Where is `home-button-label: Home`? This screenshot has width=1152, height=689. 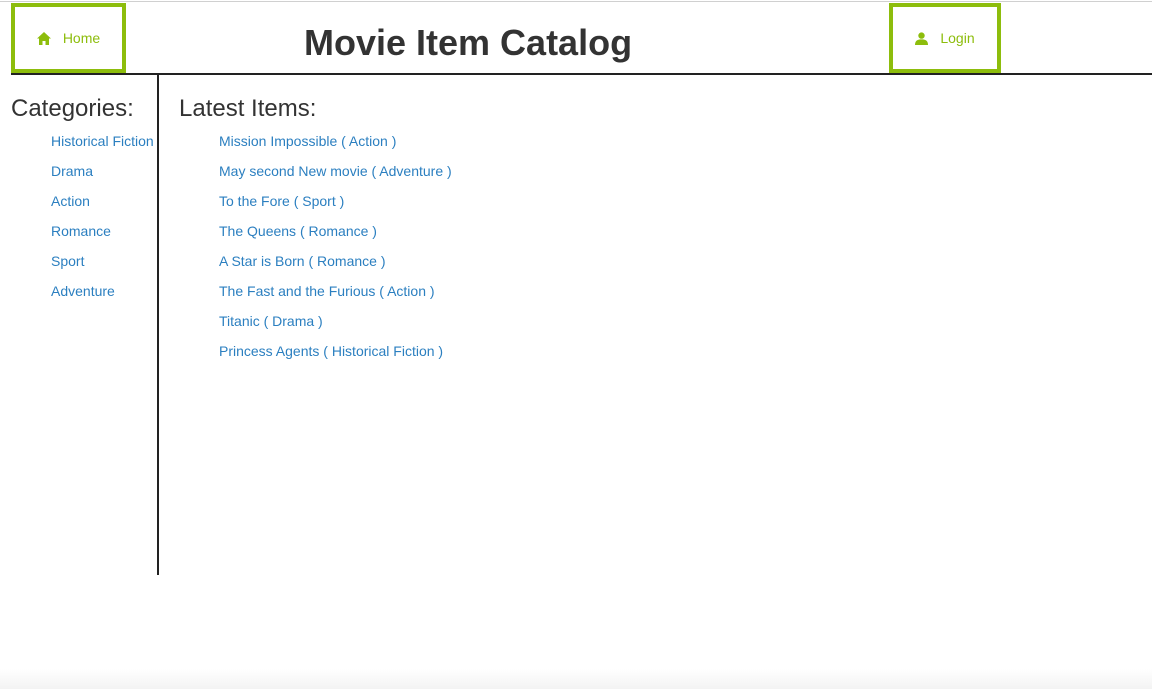
home-button-label: Home is located at coordinates (81, 38).